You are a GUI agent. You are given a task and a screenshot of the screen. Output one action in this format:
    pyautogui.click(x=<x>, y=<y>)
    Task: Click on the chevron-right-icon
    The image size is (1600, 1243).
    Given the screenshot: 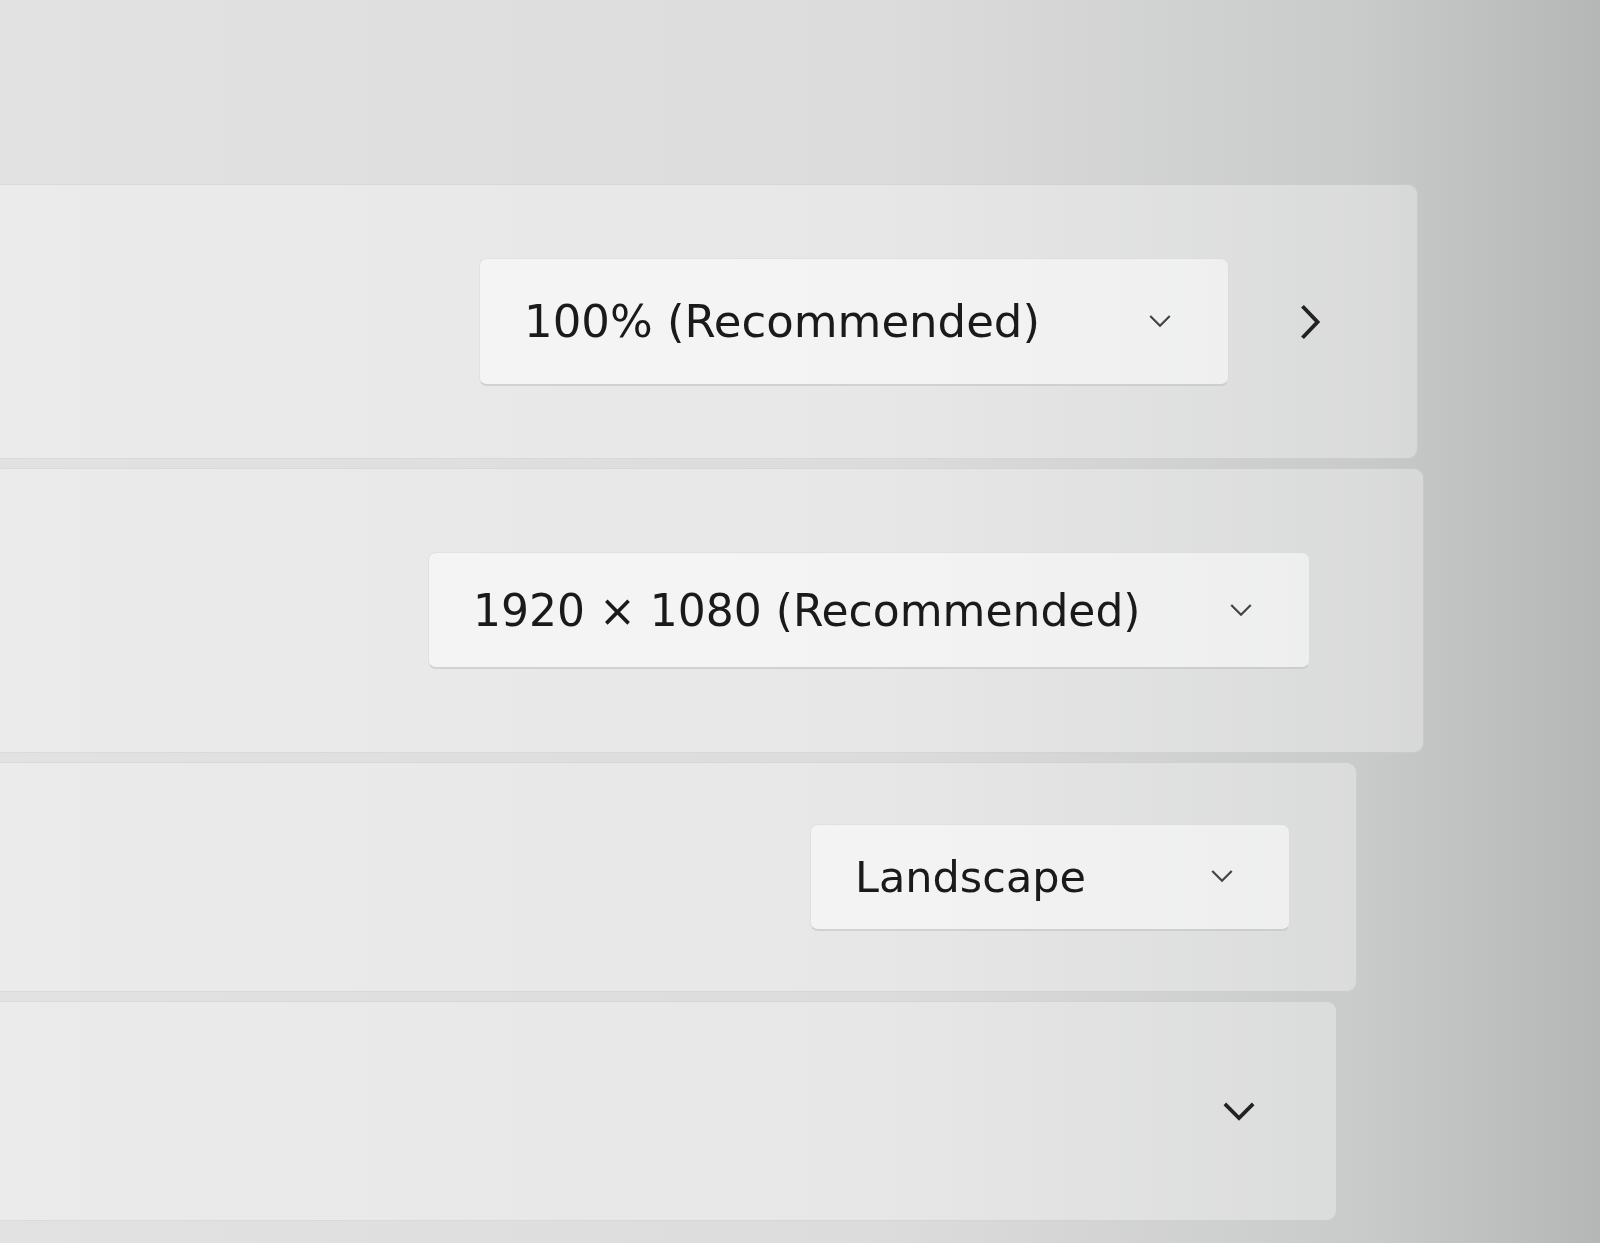 What is the action you would take?
    pyautogui.click(x=1310, y=321)
    